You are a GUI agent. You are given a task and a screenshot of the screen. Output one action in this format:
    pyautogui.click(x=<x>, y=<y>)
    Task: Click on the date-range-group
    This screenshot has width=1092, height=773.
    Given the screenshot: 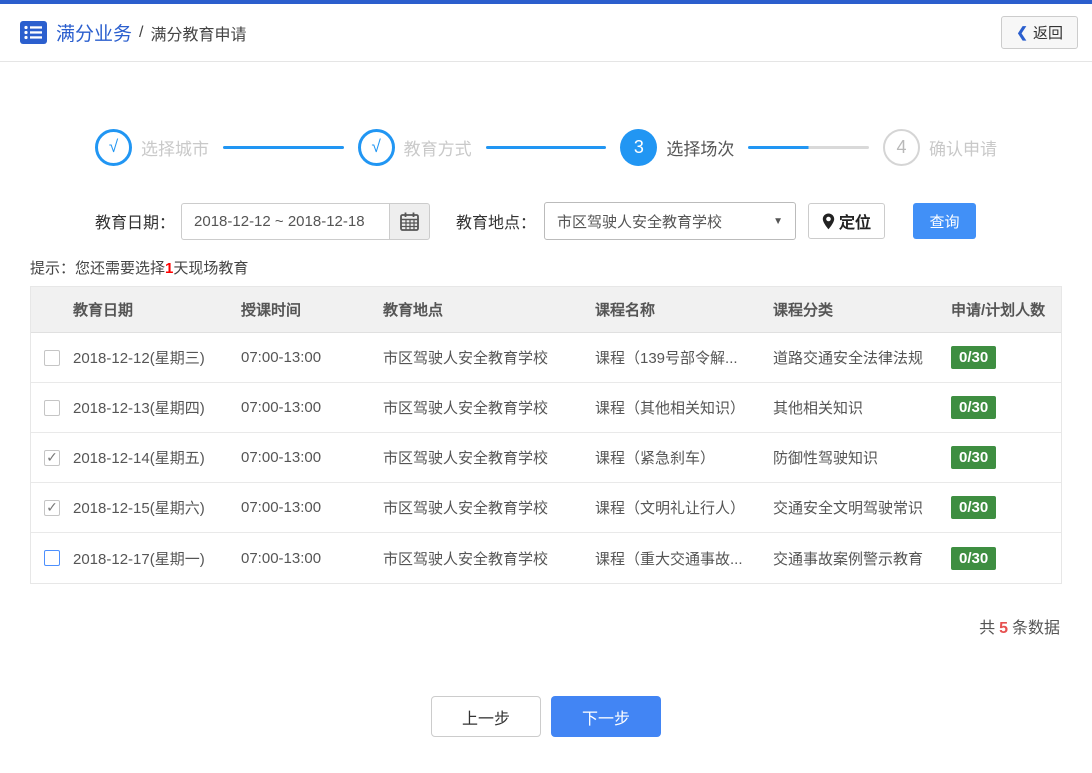 What is the action you would take?
    pyautogui.click(x=306, y=221)
    